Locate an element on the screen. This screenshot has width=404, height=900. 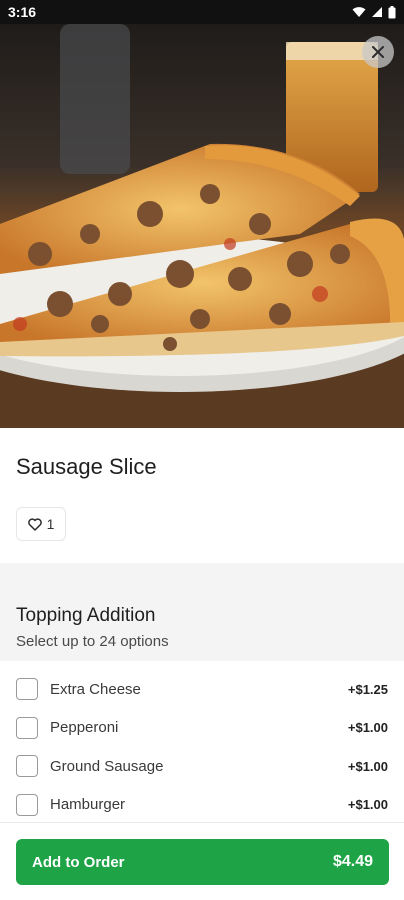
close-icon is located at coordinates (378, 52).